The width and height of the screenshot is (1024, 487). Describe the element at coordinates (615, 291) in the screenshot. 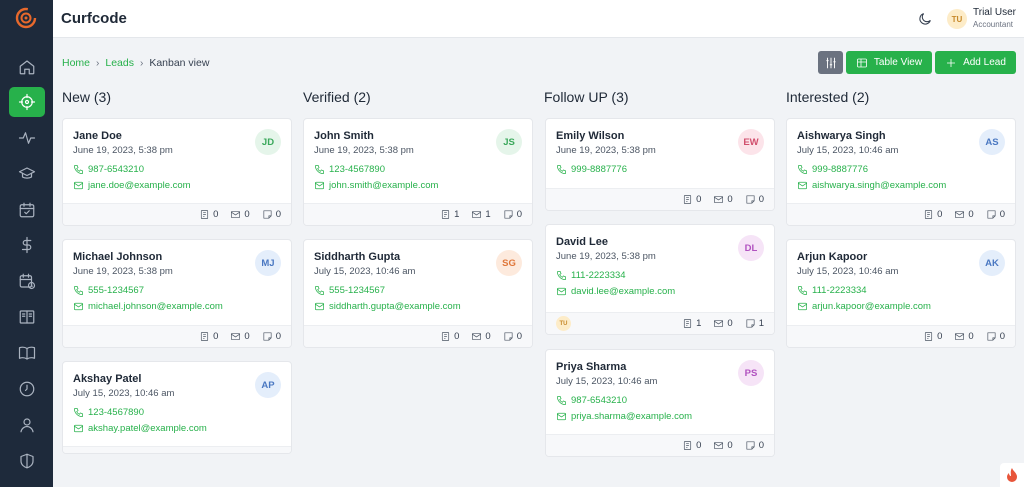

I see `lead-email-link: david.lee@example.com` at that location.